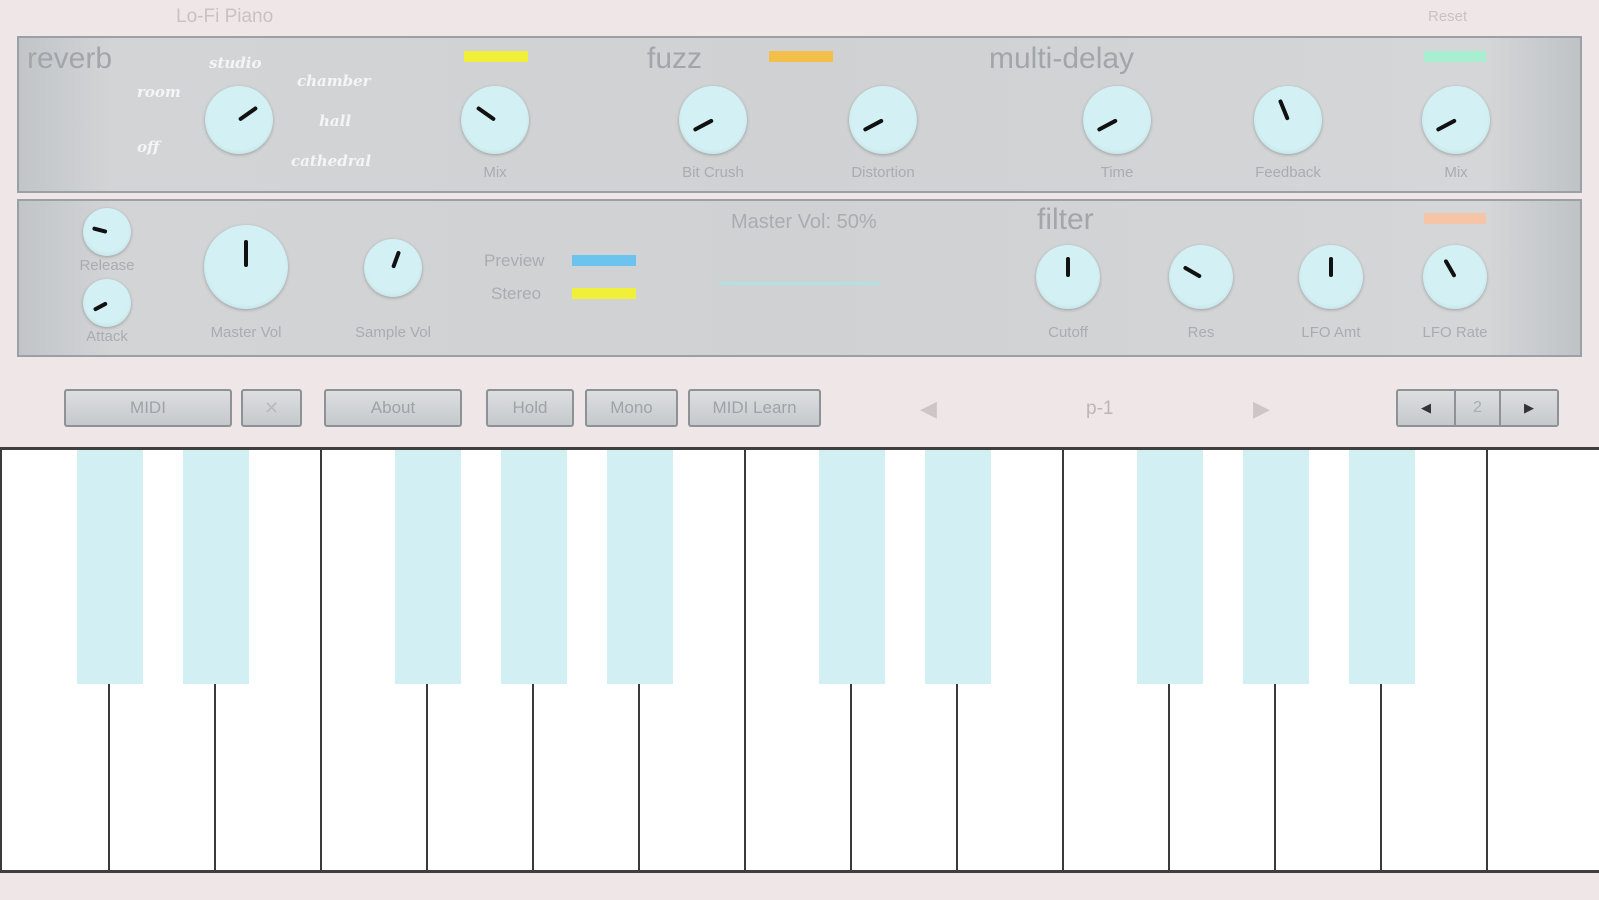 This screenshot has height=900, width=1599. Describe the element at coordinates (235, 63) in the screenshot. I see `reverb-mode-studio: studio` at that location.